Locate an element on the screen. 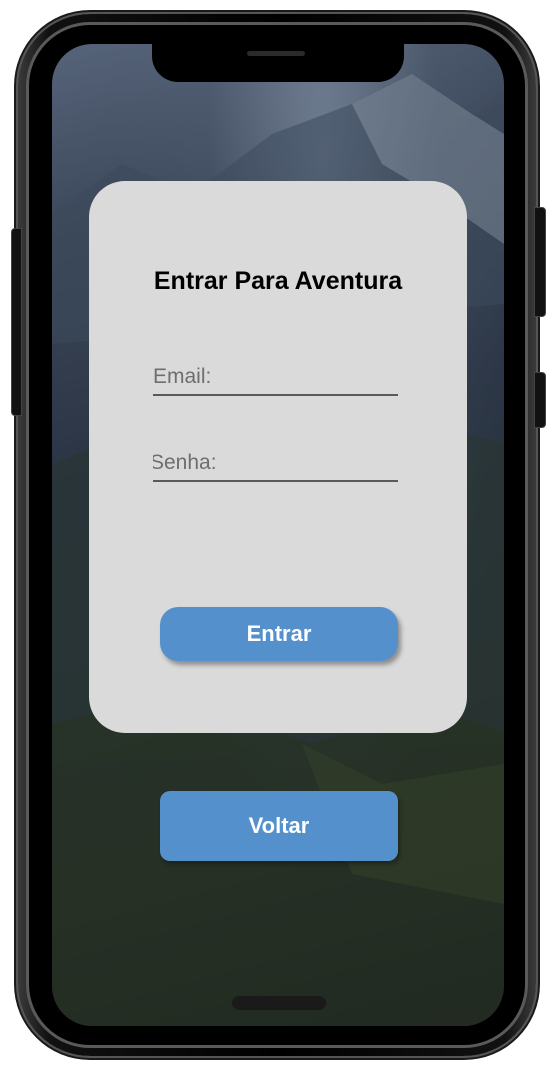 The width and height of the screenshot is (556, 1070). voltar-button: Voltar is located at coordinates (279, 826).